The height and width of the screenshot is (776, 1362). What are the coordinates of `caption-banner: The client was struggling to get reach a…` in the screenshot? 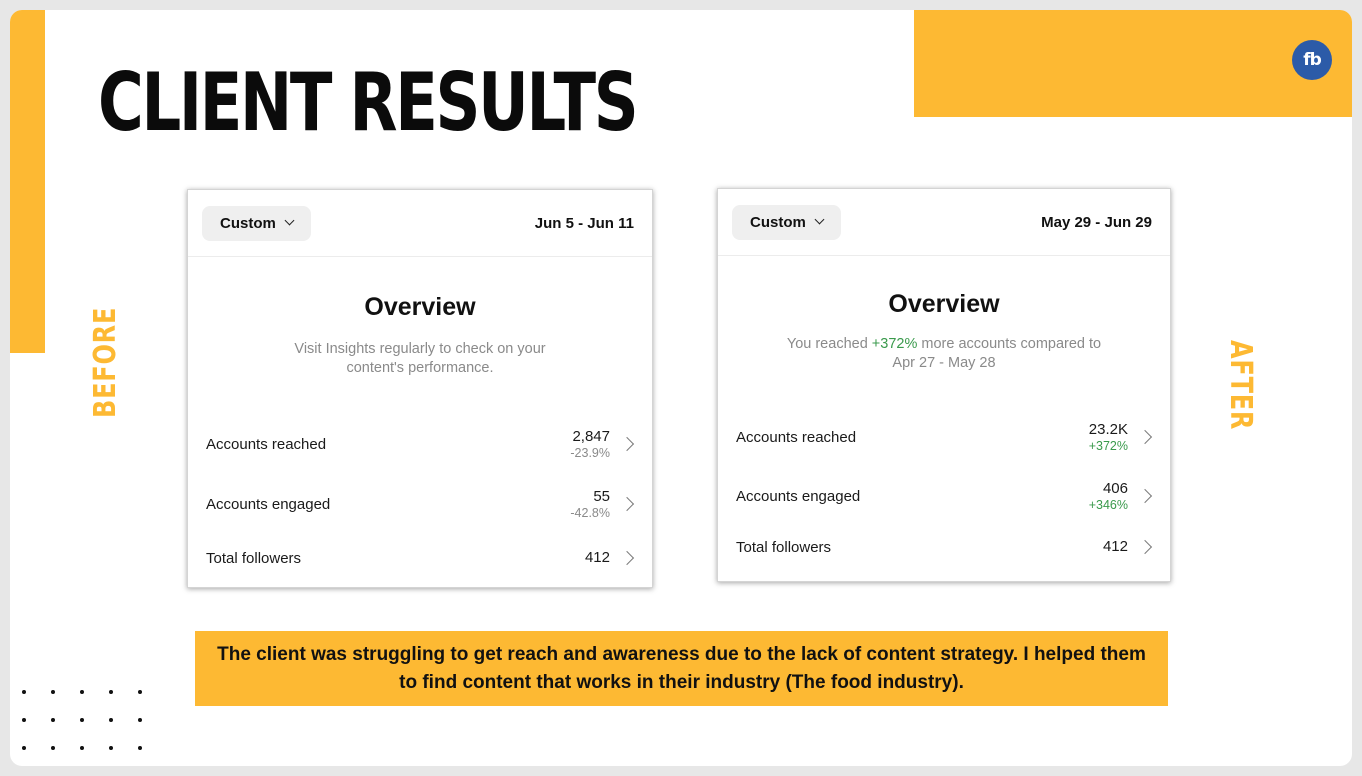 It's located at (681, 668).